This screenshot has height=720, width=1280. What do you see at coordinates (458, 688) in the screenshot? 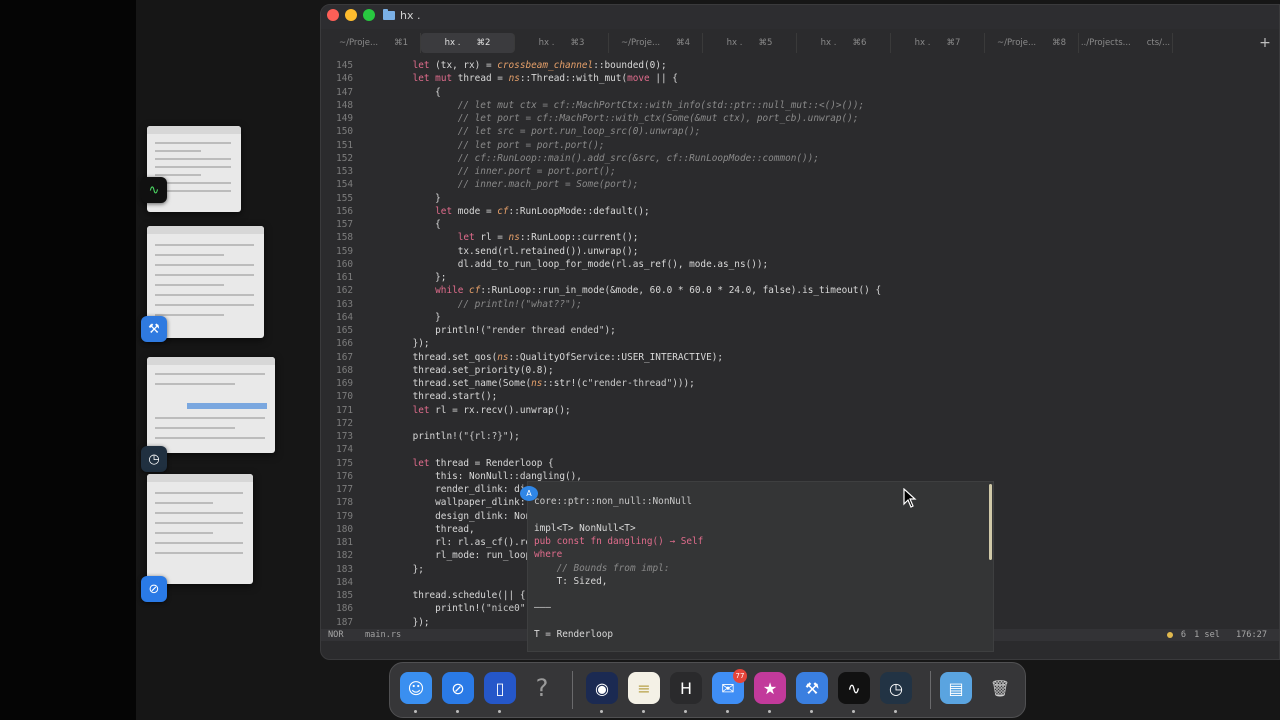
I see `safari-icon: ⊘` at bounding box center [458, 688].